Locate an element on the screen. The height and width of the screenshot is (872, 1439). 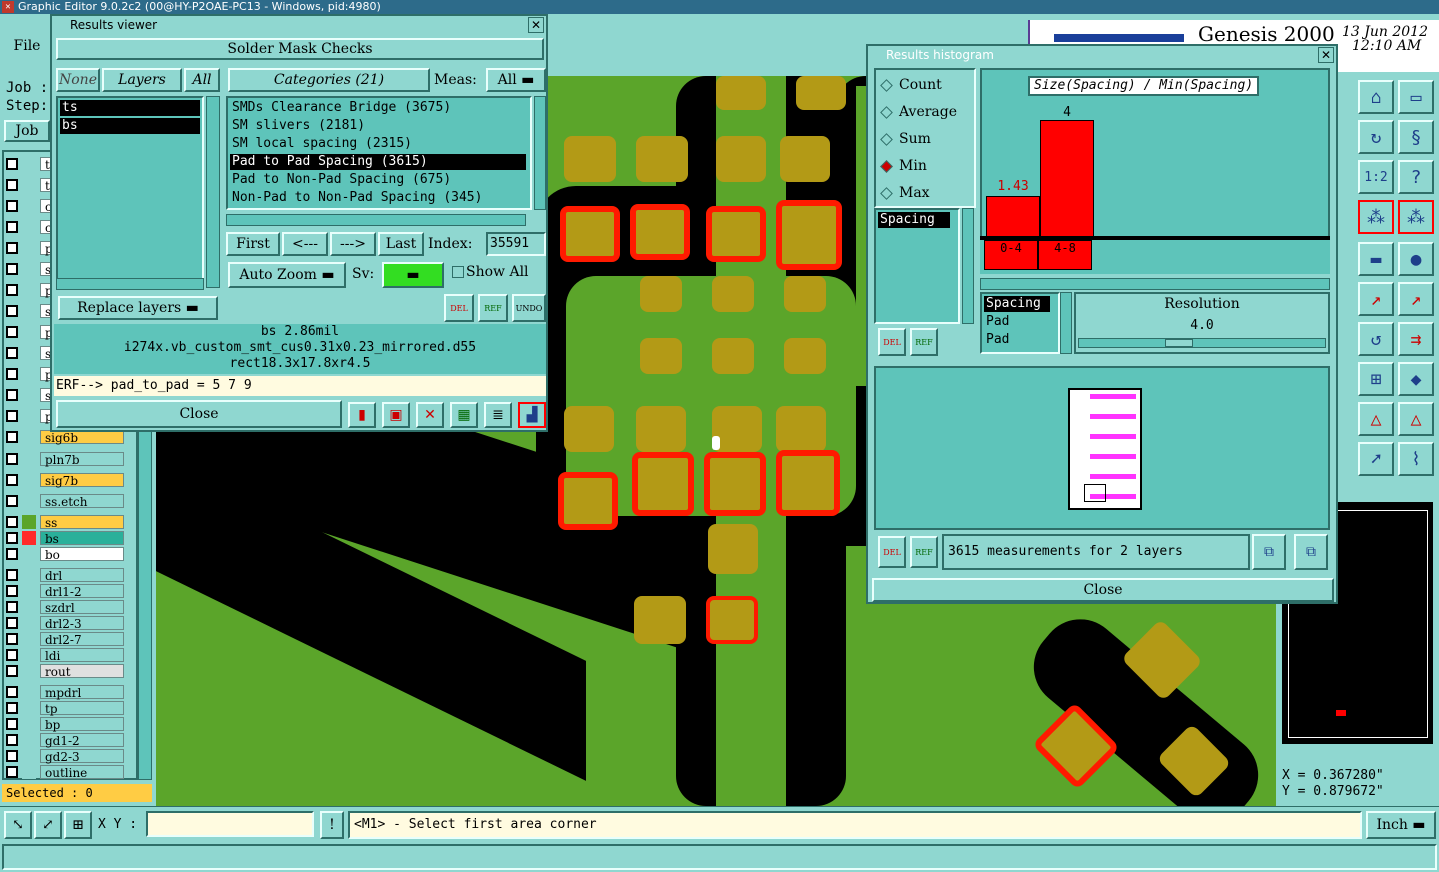
pointer-icon: ➚ is located at coordinates (1376, 459).